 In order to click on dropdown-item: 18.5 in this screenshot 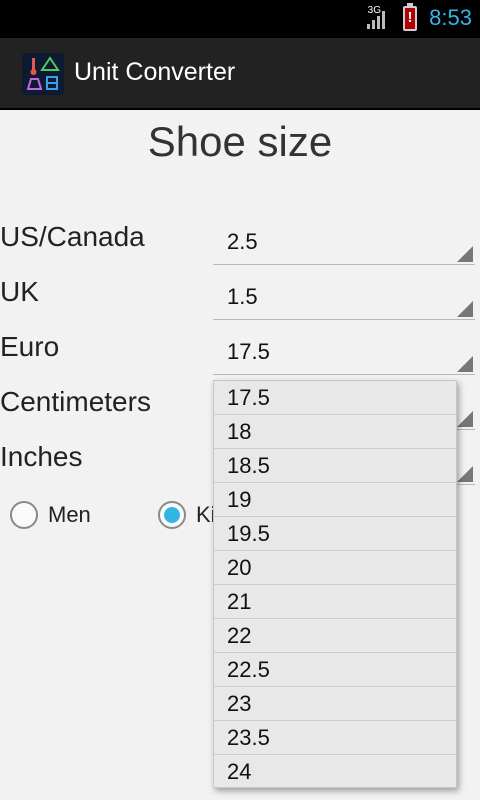, I will do `click(335, 466)`.